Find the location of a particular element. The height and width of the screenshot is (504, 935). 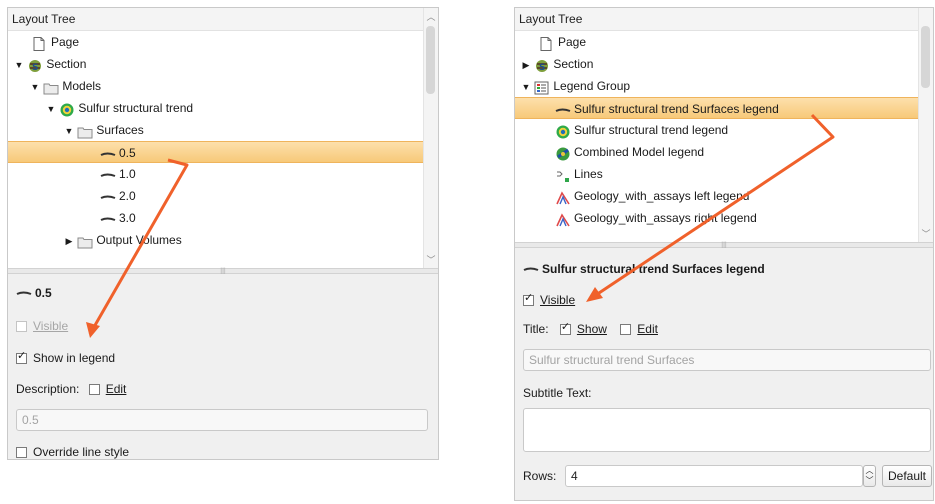

visible-checkbox: ✓ Visible is located at coordinates (549, 300).